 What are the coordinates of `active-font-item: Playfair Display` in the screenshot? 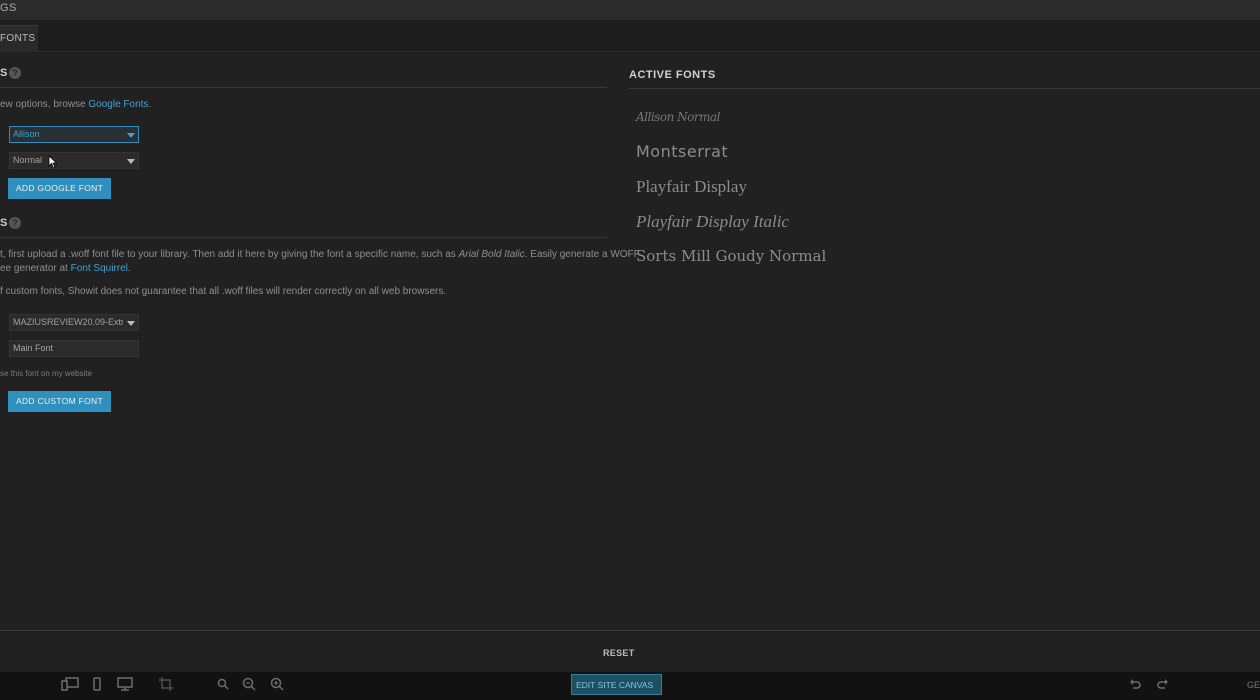 It's located at (691, 187).